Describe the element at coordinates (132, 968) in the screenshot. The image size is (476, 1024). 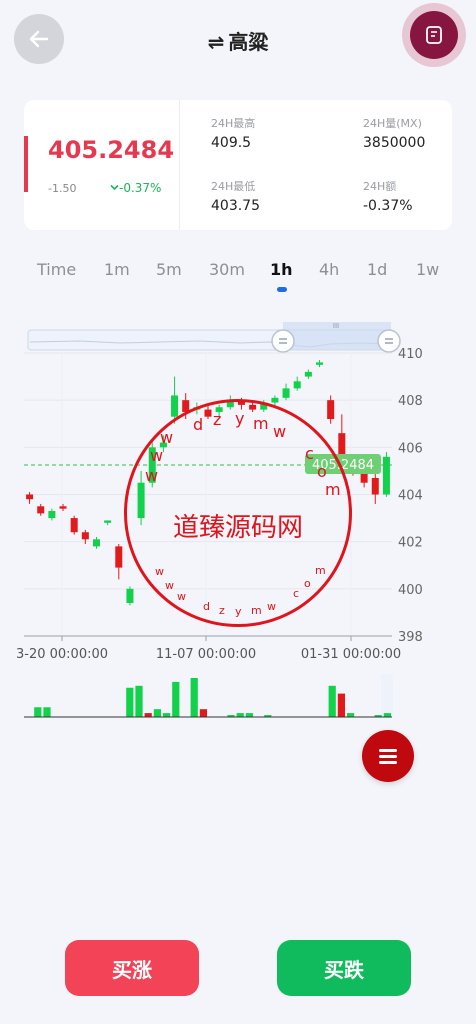
I see `buy-up-button: 买涨` at that location.